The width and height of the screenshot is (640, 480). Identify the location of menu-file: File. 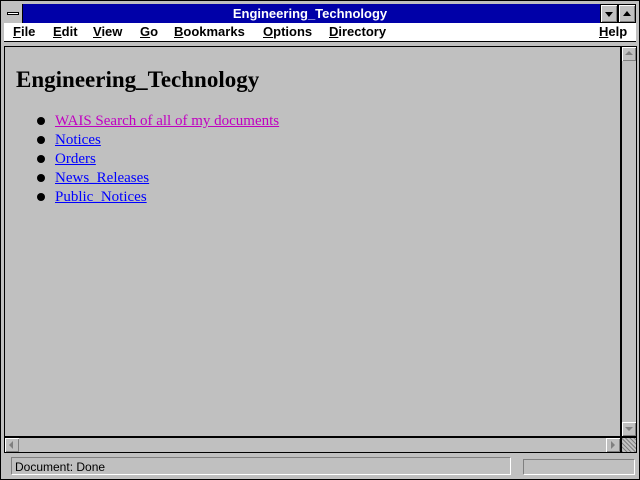
(24, 32).